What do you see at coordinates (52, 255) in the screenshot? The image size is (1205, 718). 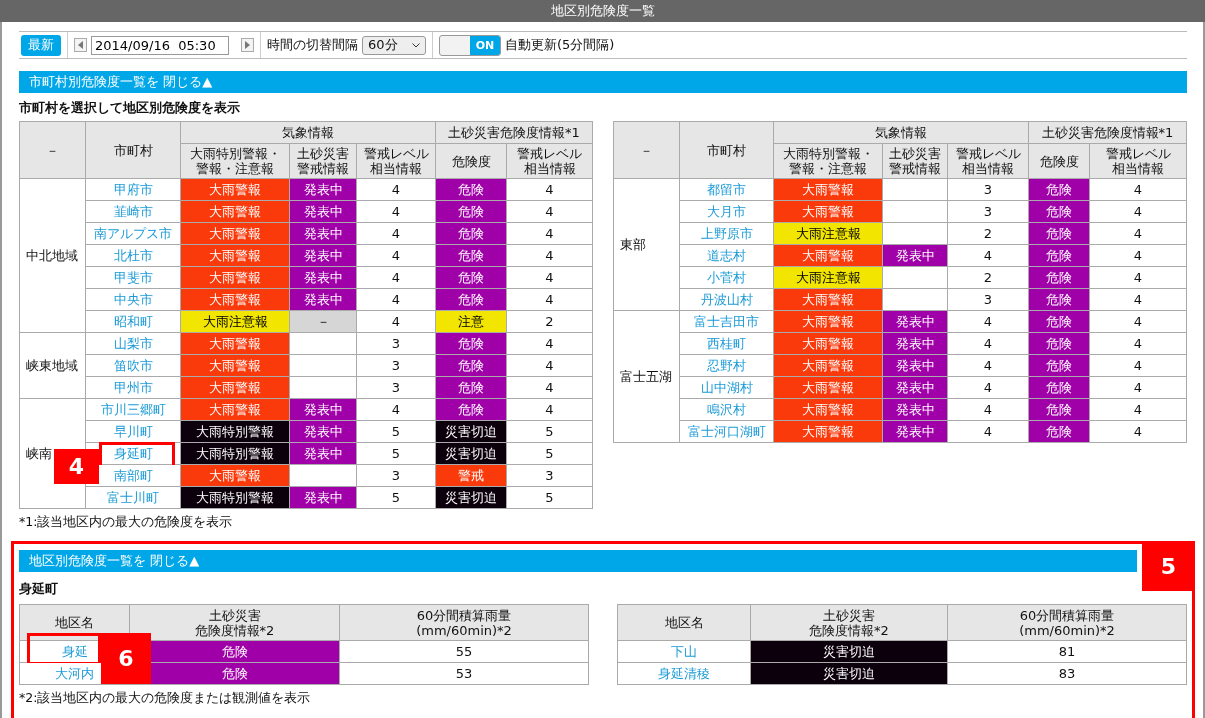 I see `region-cell: 中北地域` at bounding box center [52, 255].